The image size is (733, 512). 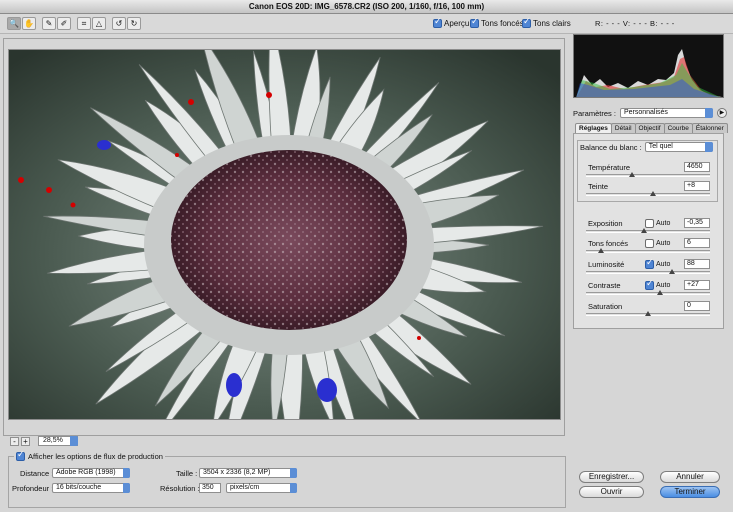 What do you see at coordinates (99, 23) in the screenshot?
I see `straighten-tool-icon: △` at bounding box center [99, 23].